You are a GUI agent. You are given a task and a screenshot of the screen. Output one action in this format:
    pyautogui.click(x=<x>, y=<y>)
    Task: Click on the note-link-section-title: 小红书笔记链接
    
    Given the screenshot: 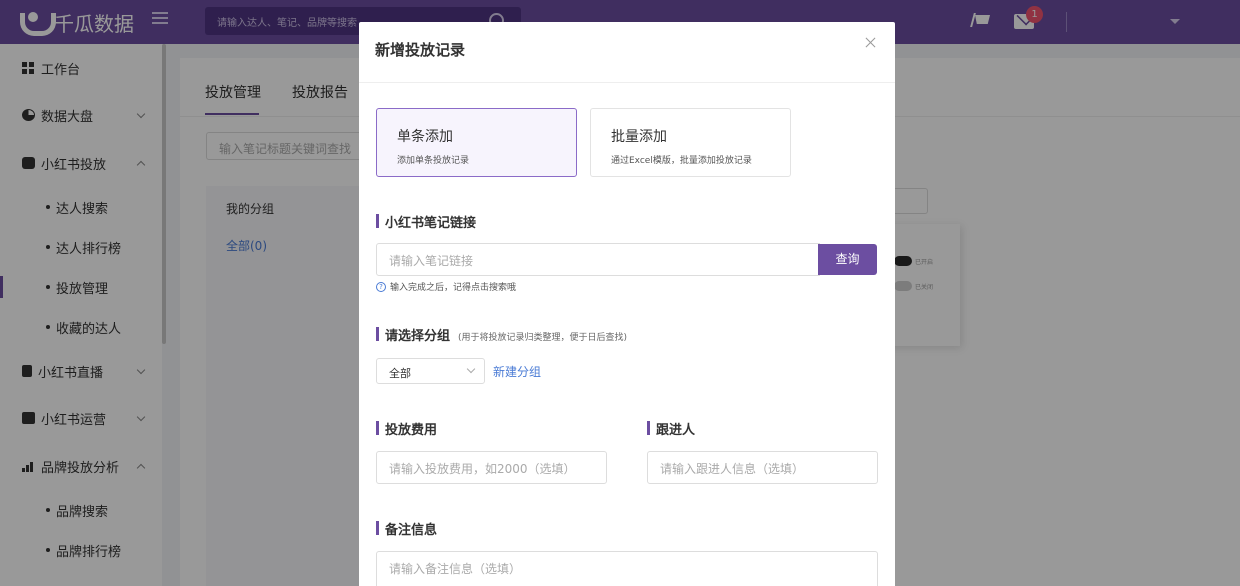 What is the action you would take?
    pyautogui.click(x=426, y=221)
    